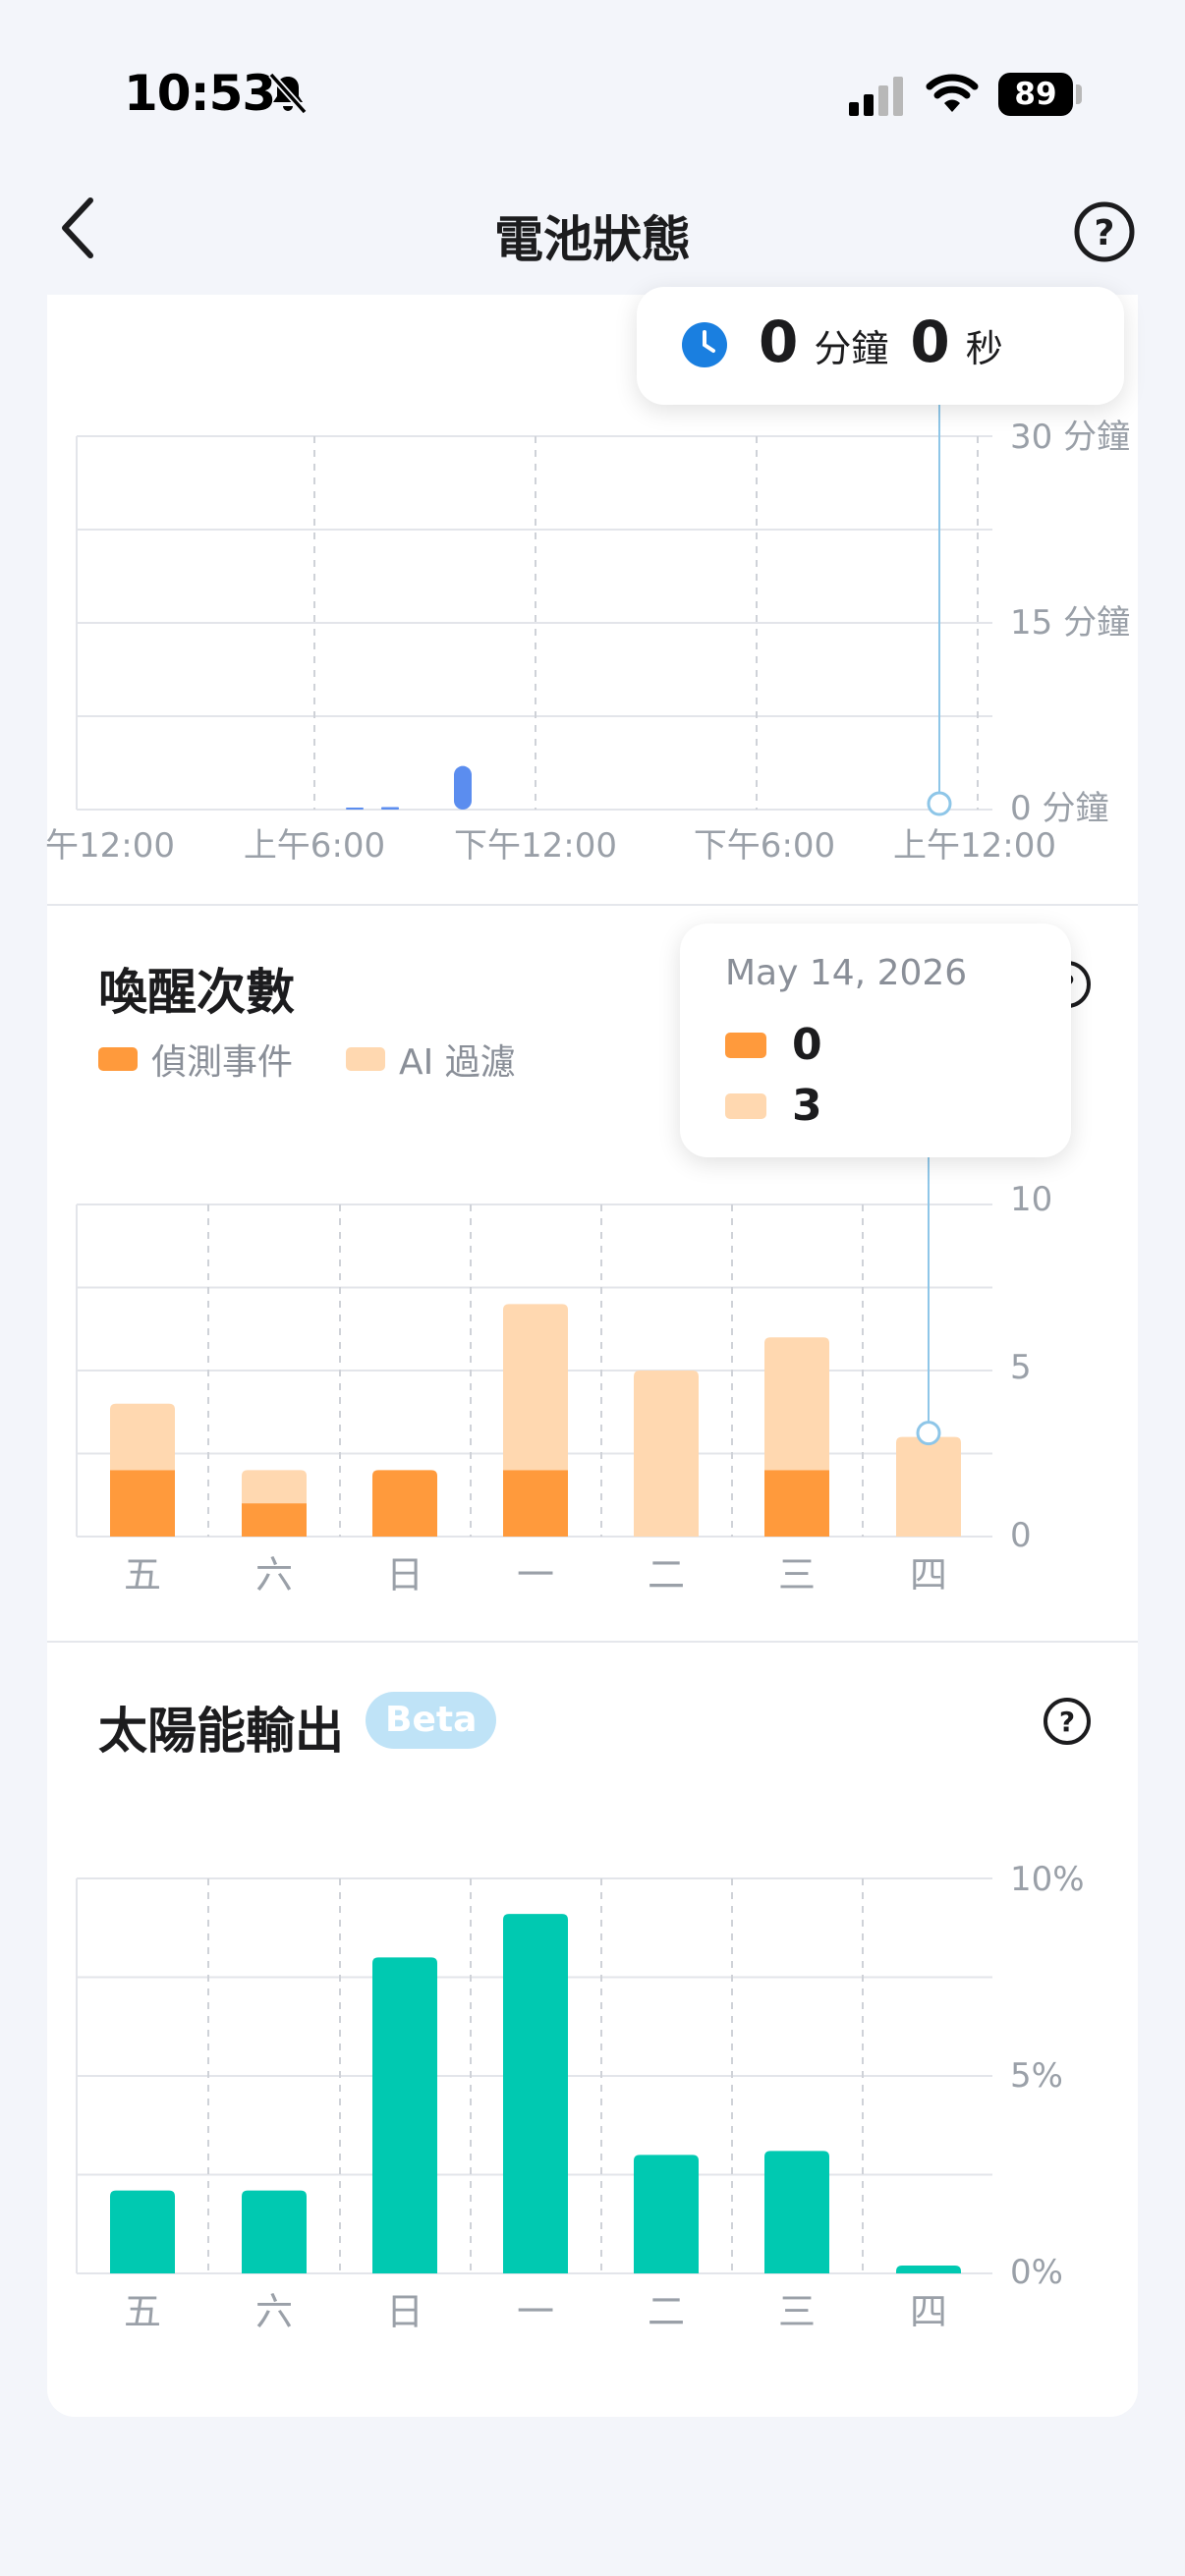  What do you see at coordinates (1037, 2272) in the screenshot?
I see `y-axis-tick-label: 0%` at bounding box center [1037, 2272].